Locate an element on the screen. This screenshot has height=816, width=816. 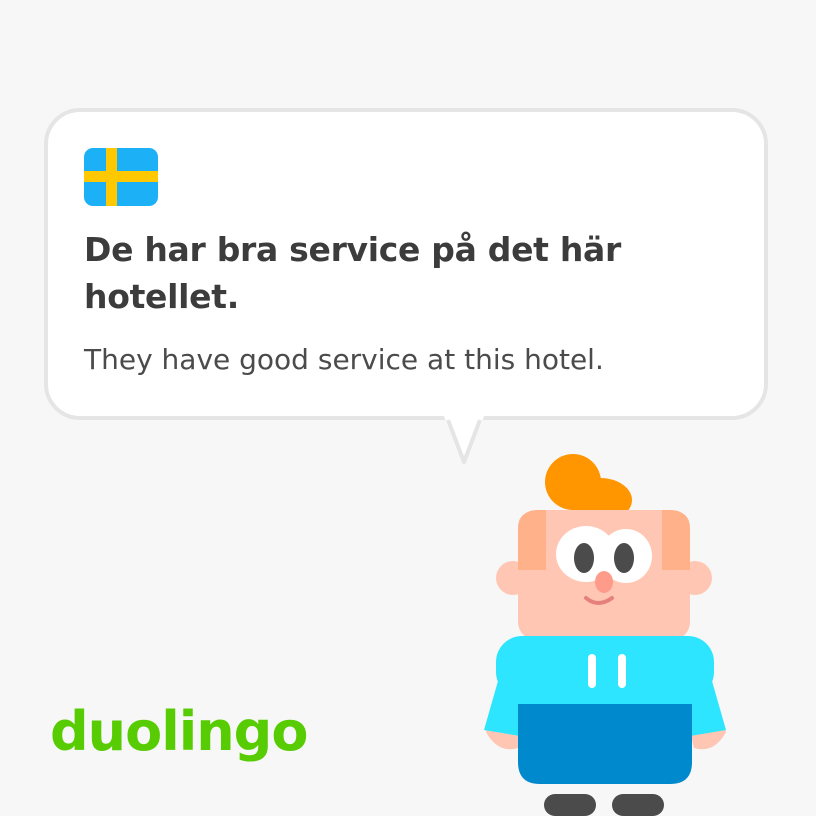
duolingo-logo: duolingo is located at coordinates (179, 731).